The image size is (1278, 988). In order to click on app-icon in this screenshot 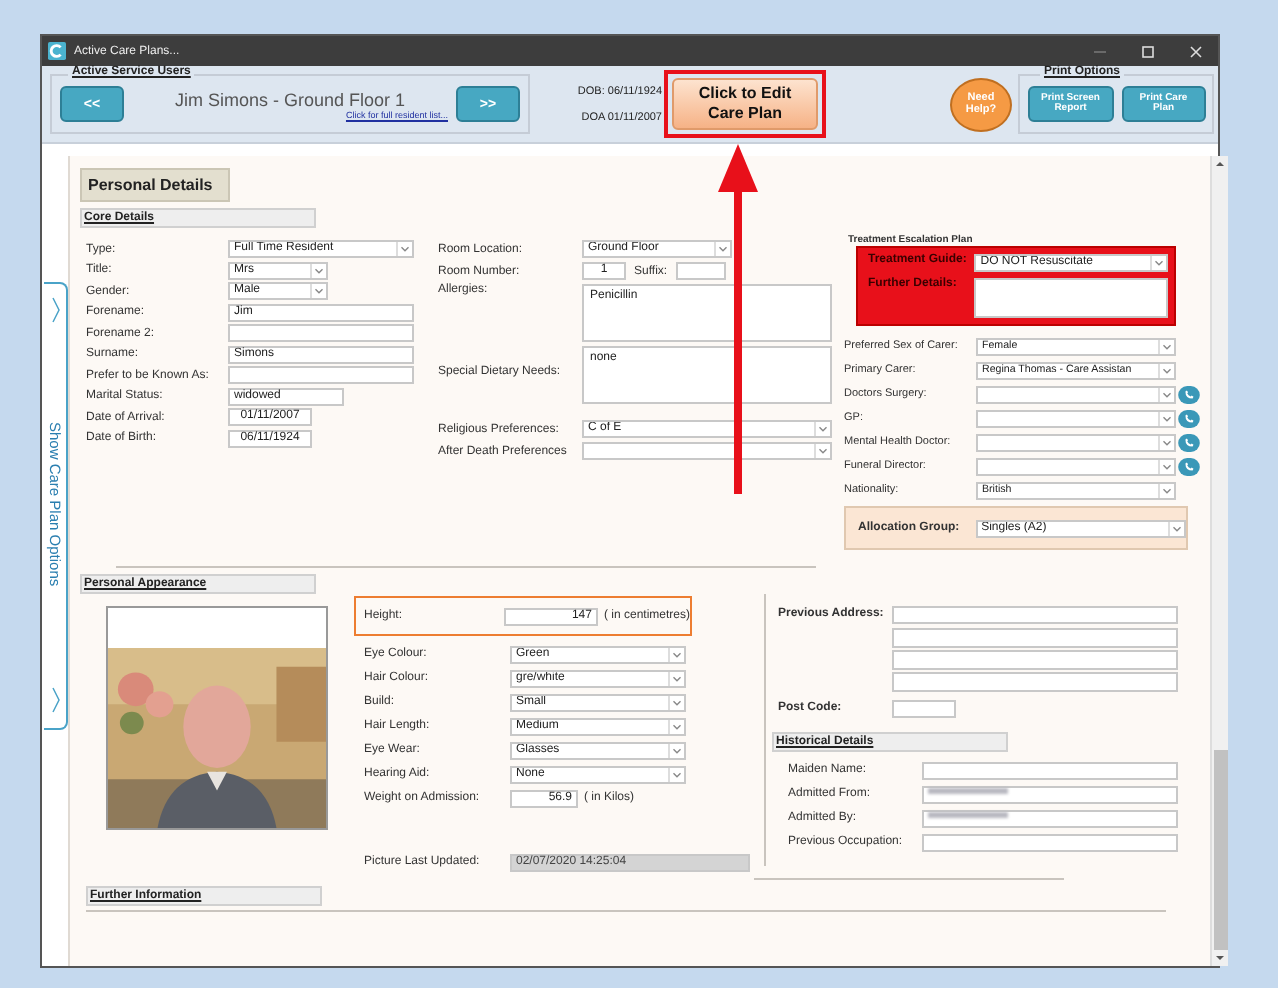, I will do `click(57, 51)`.